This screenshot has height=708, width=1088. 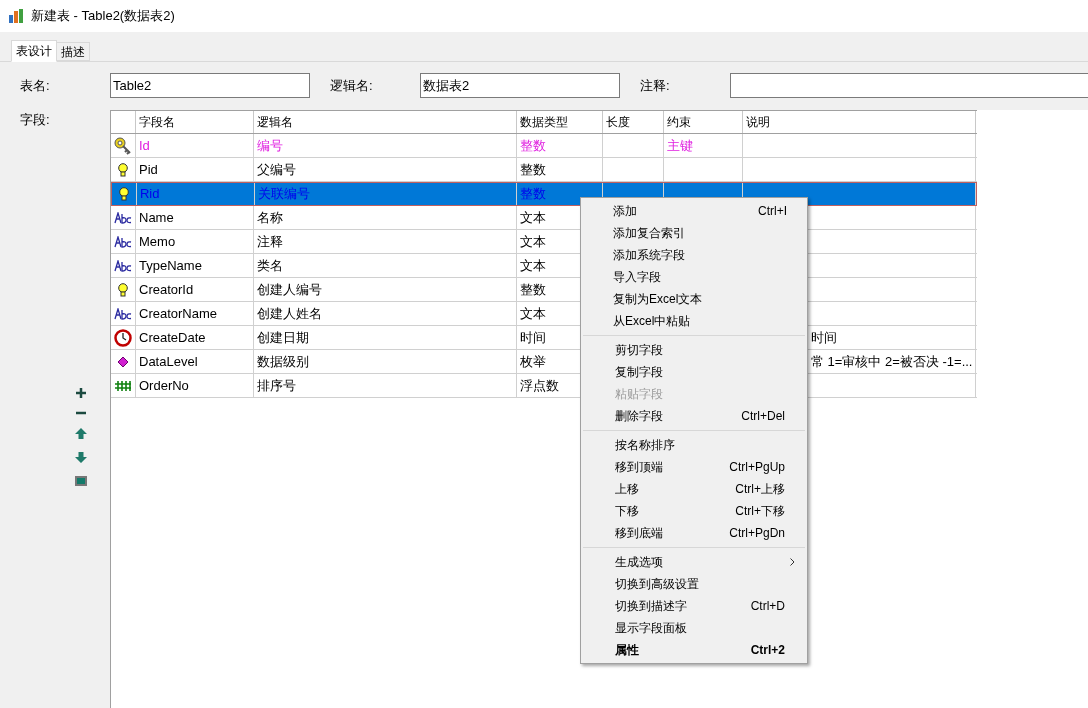 What do you see at coordinates (270, 265) in the screenshot?
I see `table-cell-text: 类名` at bounding box center [270, 265].